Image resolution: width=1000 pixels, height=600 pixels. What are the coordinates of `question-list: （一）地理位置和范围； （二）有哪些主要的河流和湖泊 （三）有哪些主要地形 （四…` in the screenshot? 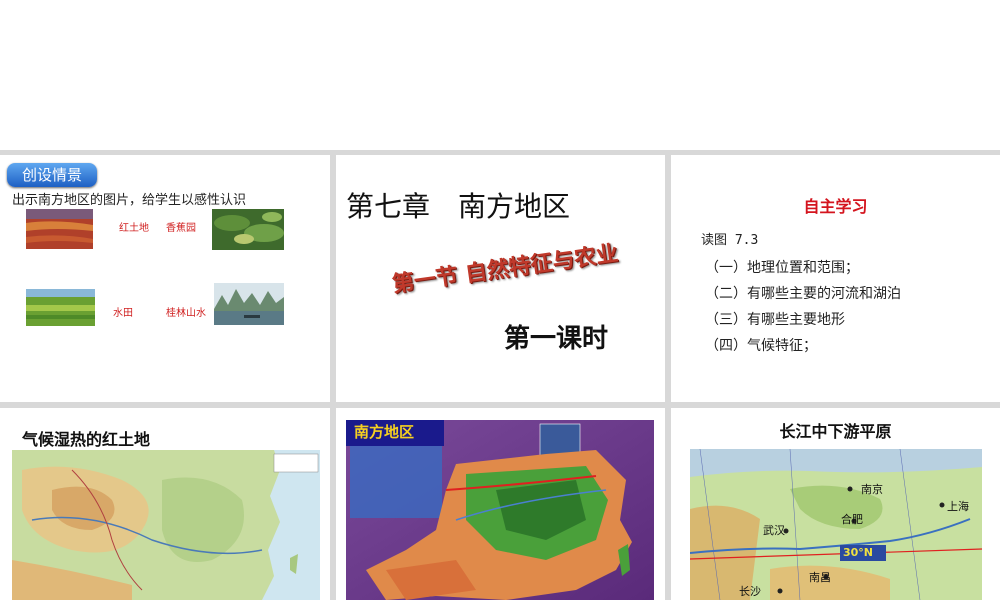 It's located at (803, 307).